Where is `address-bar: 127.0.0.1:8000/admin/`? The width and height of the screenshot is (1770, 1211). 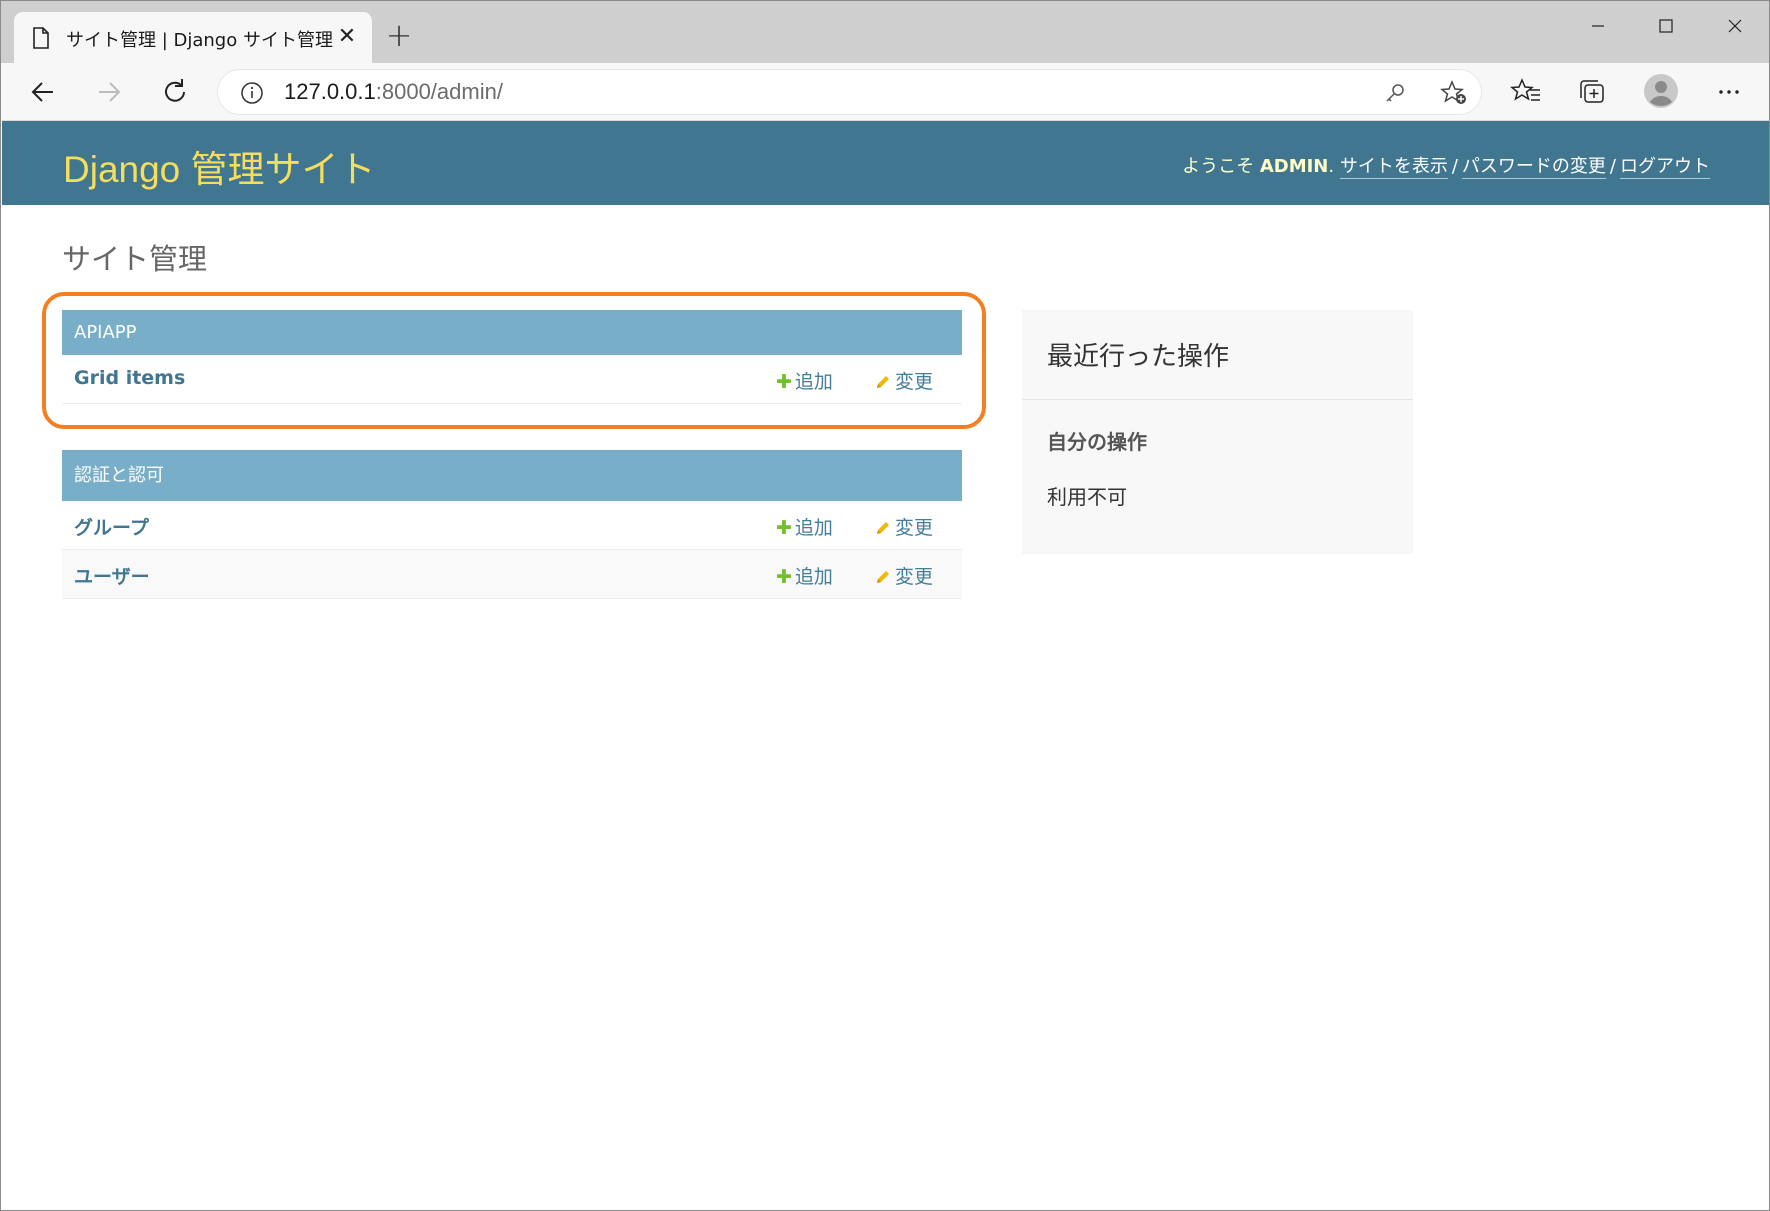
address-bar: 127.0.0.1:8000/admin/ is located at coordinates (849, 92).